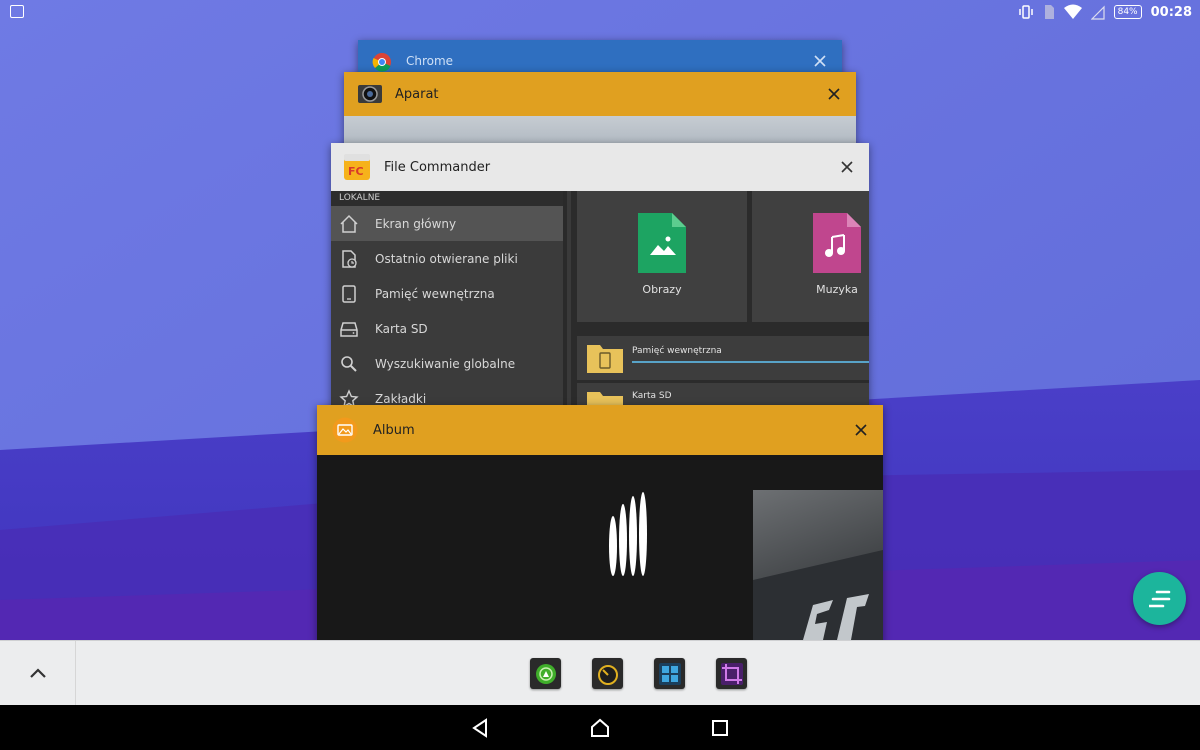 The height and width of the screenshot is (750, 1200). What do you see at coordinates (720, 728) in the screenshot?
I see `recents-icon` at bounding box center [720, 728].